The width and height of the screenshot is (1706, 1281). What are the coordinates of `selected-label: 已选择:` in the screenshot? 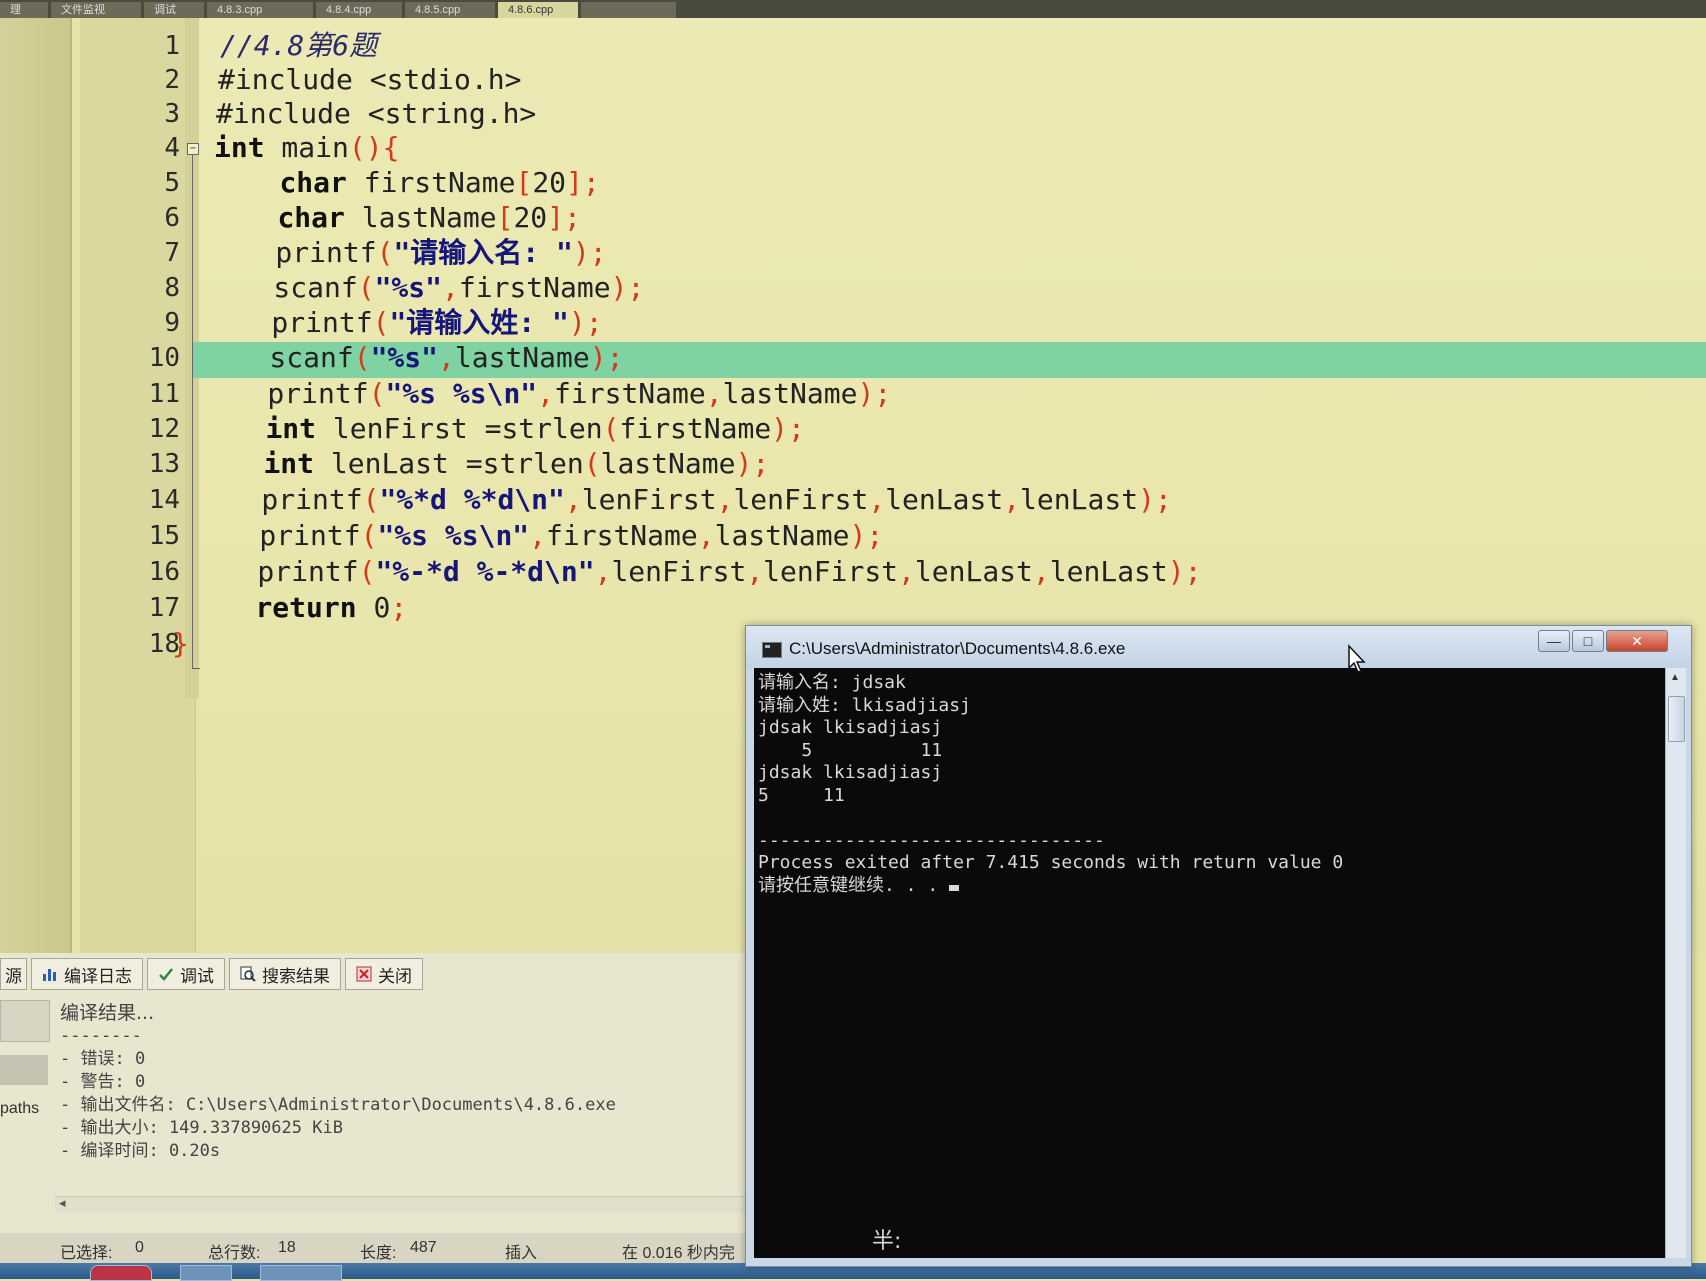 It's located at (86, 1253).